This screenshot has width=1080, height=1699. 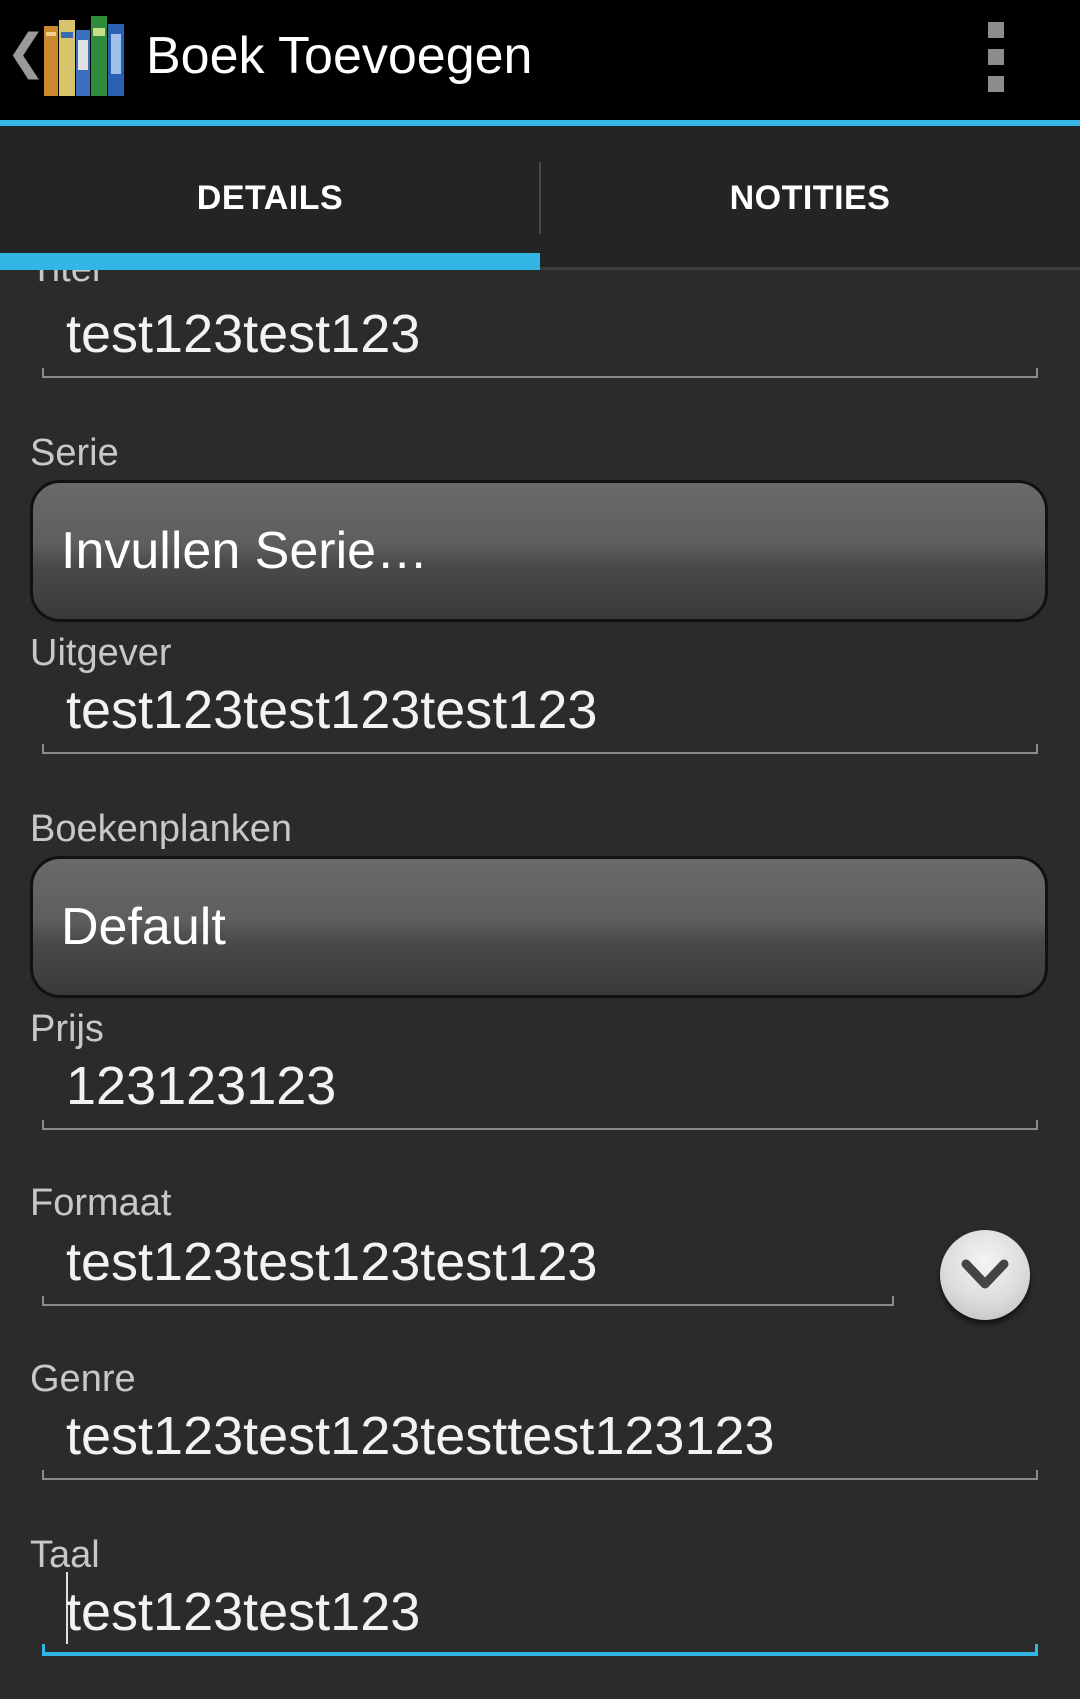 What do you see at coordinates (996, 57) in the screenshot?
I see `overflow-menu-icon` at bounding box center [996, 57].